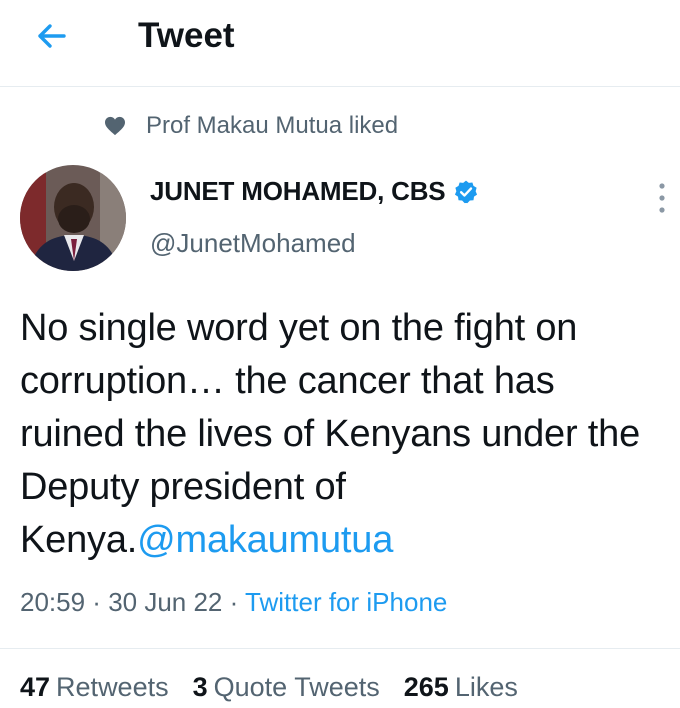  Describe the element at coordinates (662, 198) in the screenshot. I see `more-options-icon` at that location.